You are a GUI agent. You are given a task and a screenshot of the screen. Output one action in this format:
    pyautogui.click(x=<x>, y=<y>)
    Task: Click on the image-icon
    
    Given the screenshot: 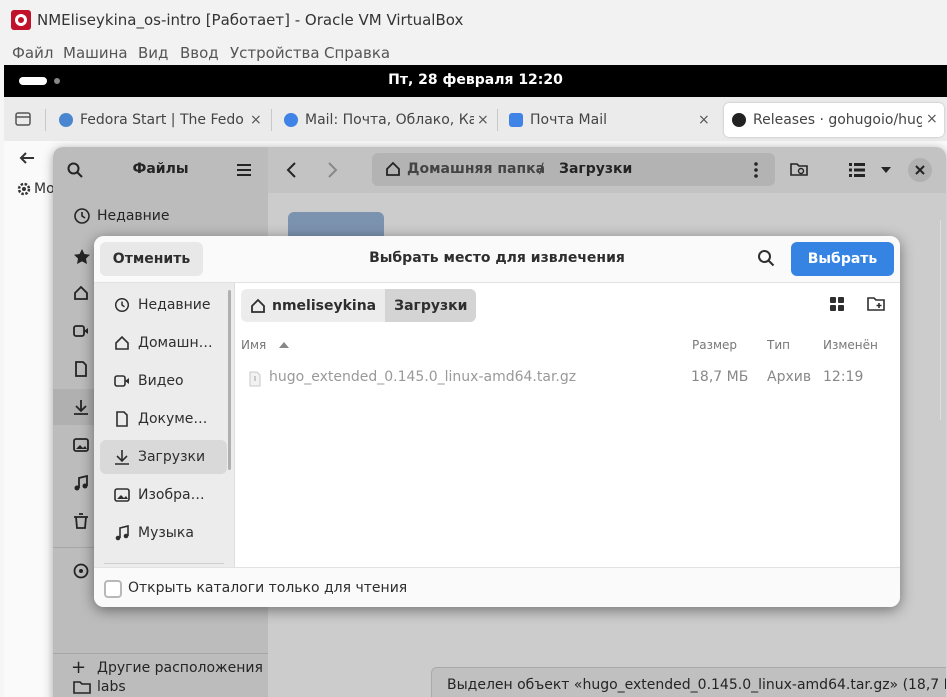 What is the action you would take?
    pyautogui.click(x=122, y=495)
    